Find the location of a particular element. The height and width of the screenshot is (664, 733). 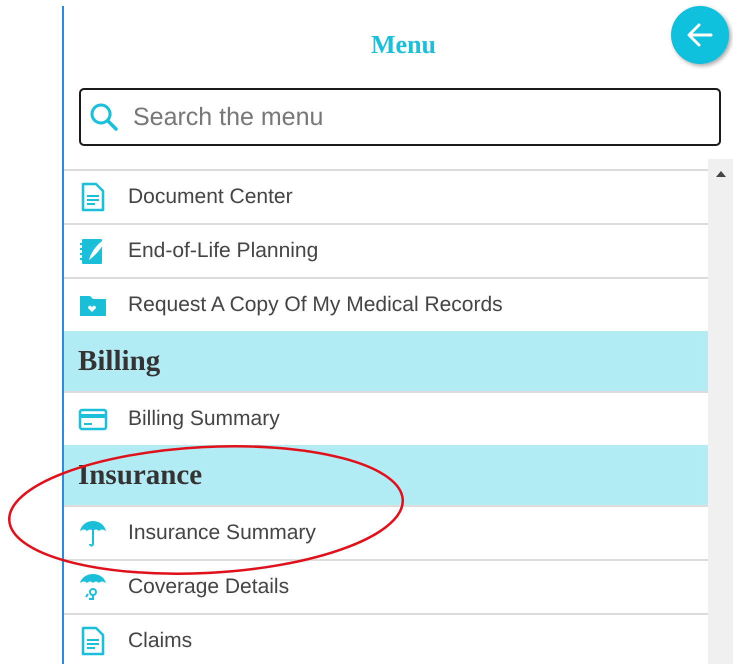

menu-item: Claims is located at coordinates (386, 638).